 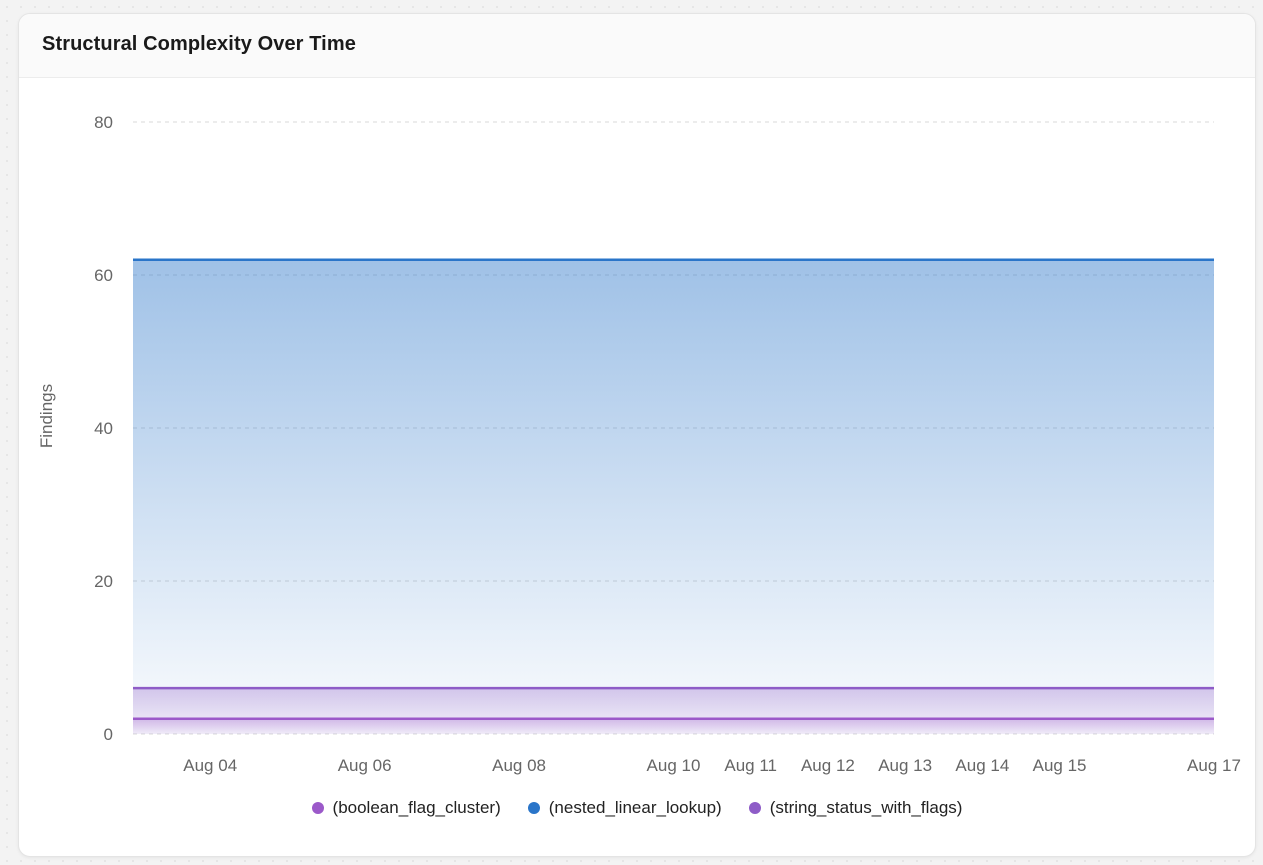 What do you see at coordinates (103, 275) in the screenshot?
I see `y-tick-label-60: 60` at bounding box center [103, 275].